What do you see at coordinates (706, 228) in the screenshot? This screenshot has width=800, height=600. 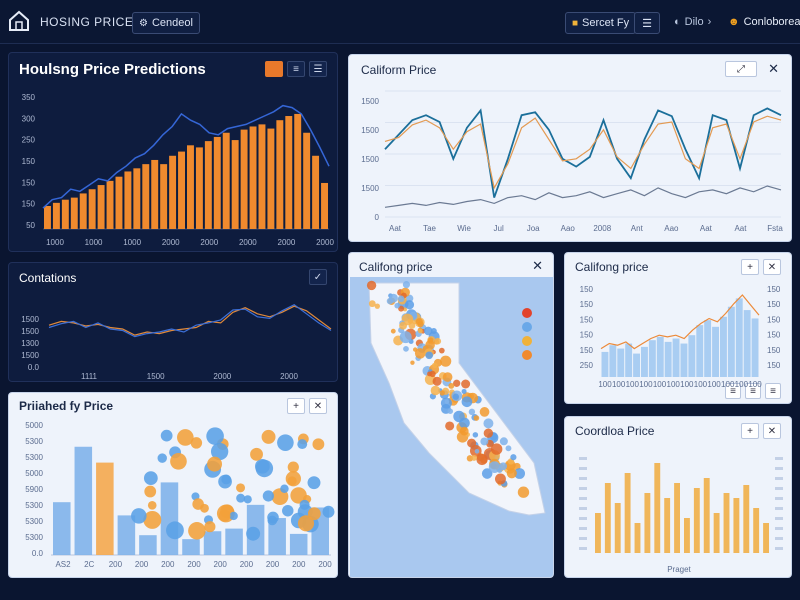 I see `tick-label: Aat` at bounding box center [706, 228].